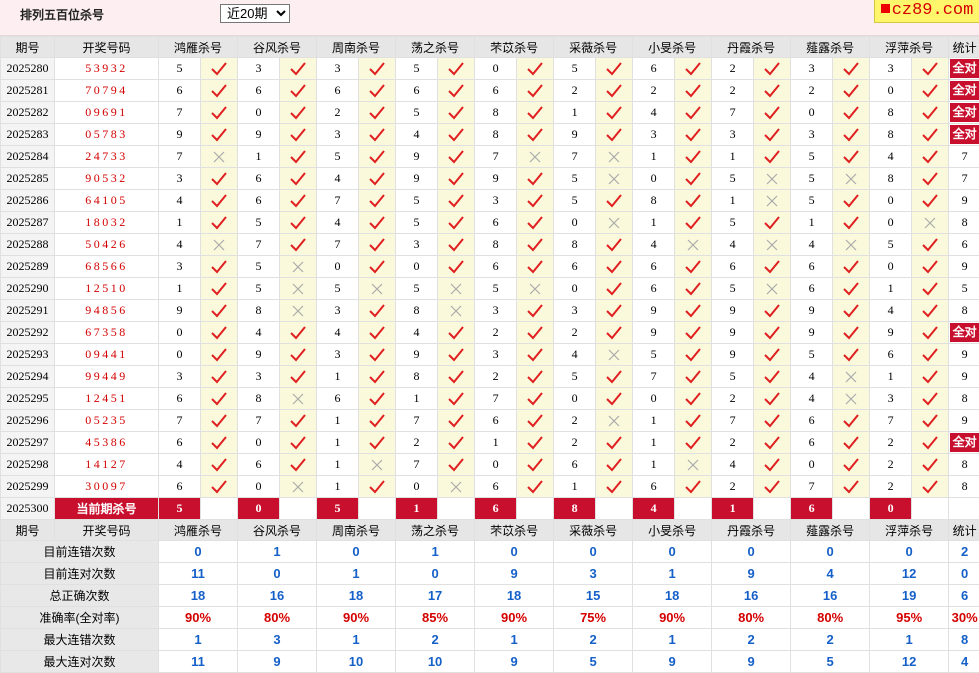 The width and height of the screenshot is (979, 673). What do you see at coordinates (490, 245) in the screenshot?
I see `table-row: 20252885042647738844456` at bounding box center [490, 245].